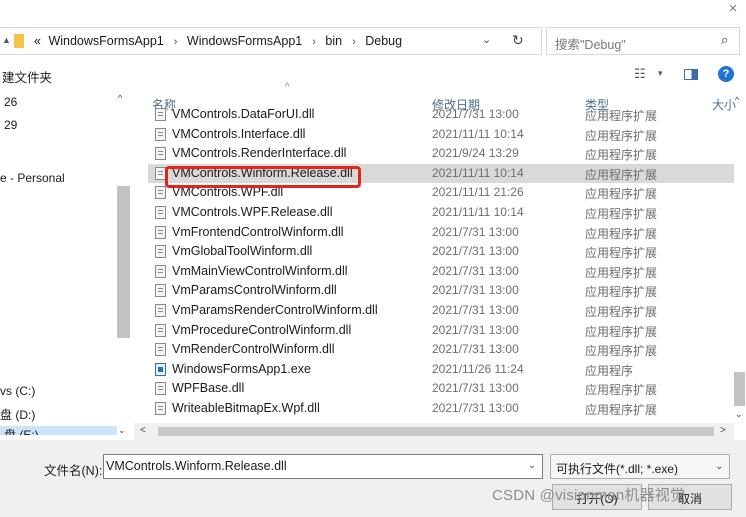  What do you see at coordinates (10, 102) in the screenshot?
I see `nav-item: 26` at bounding box center [10, 102].